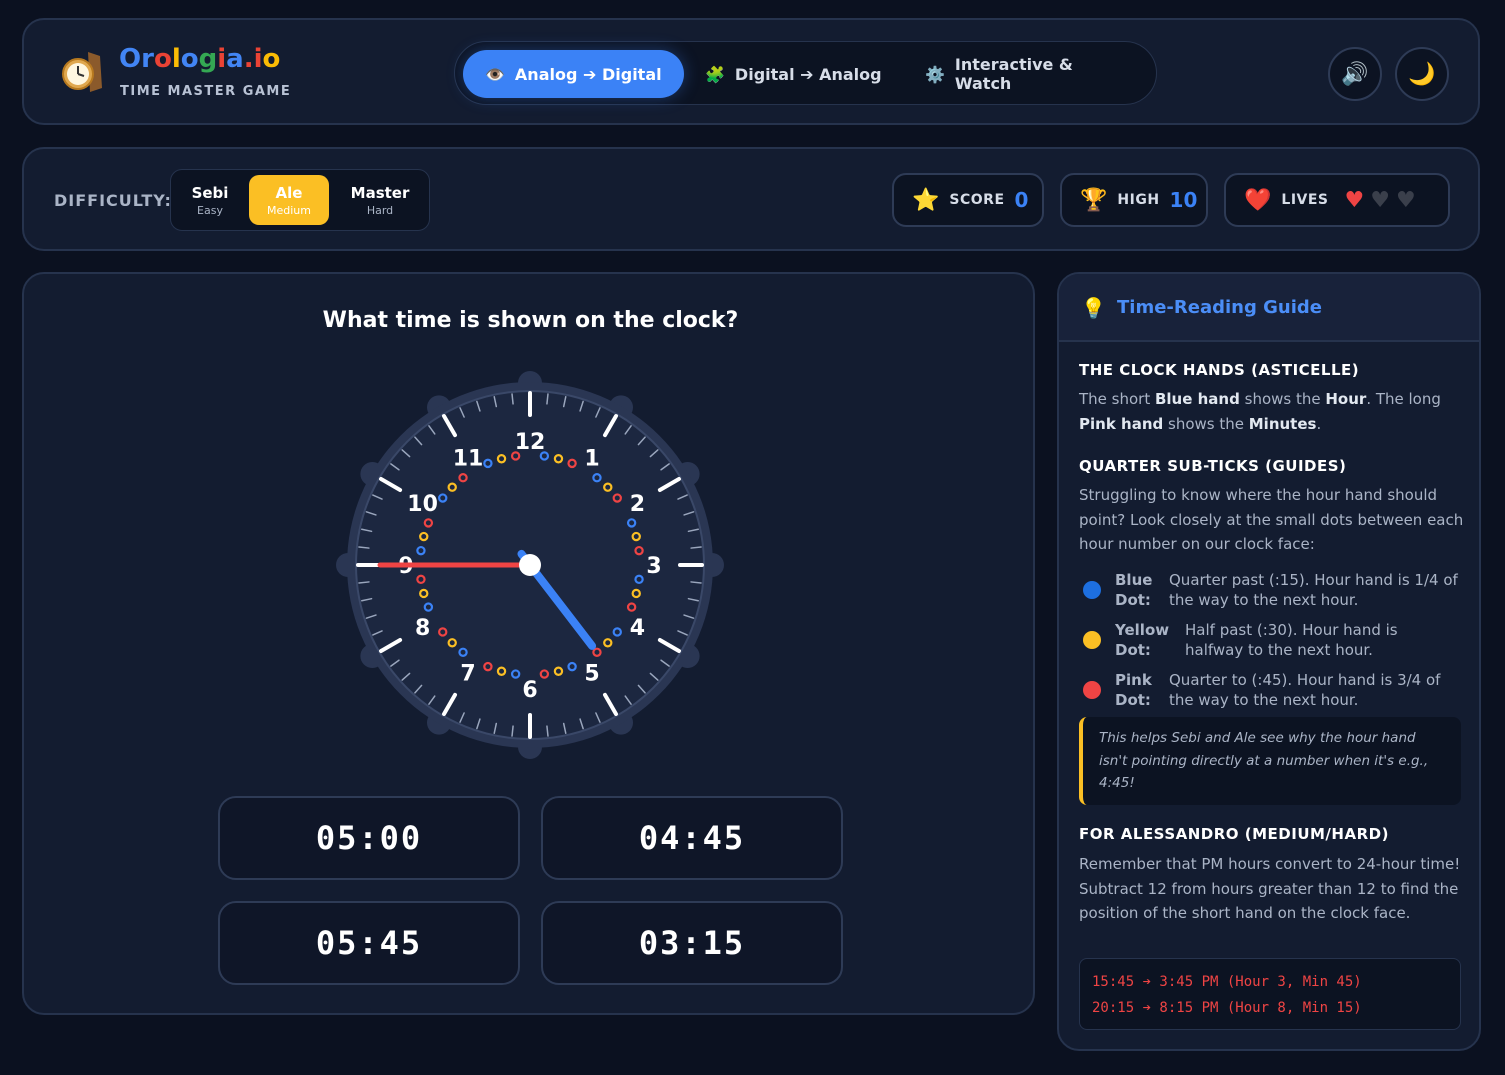 The height and width of the screenshot is (1075, 1505). I want to click on clock-number: 3, so click(653, 566).